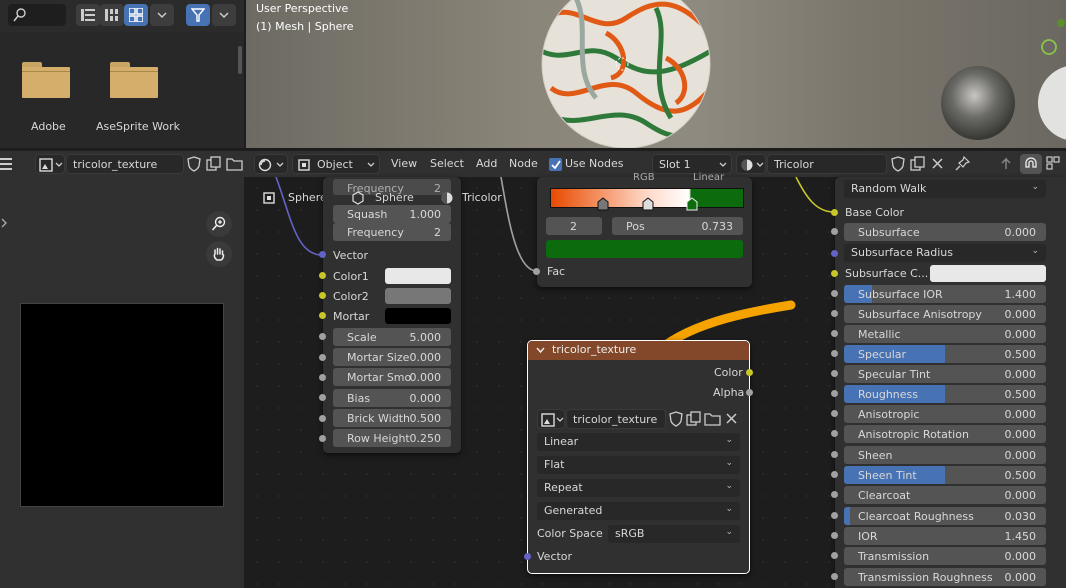 The height and width of the screenshot is (588, 1066). What do you see at coordinates (392, 438) in the screenshot?
I see `row-height-field: Row Height 0.250` at bounding box center [392, 438].